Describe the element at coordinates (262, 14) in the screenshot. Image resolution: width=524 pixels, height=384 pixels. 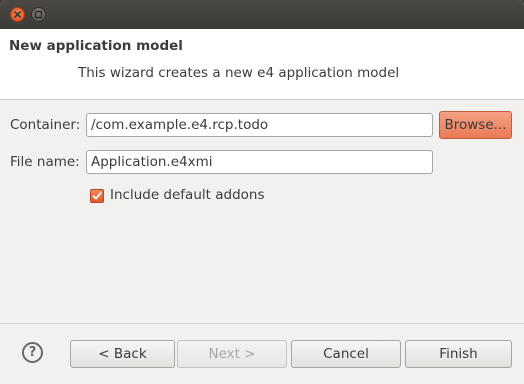
I see `title-bar` at that location.